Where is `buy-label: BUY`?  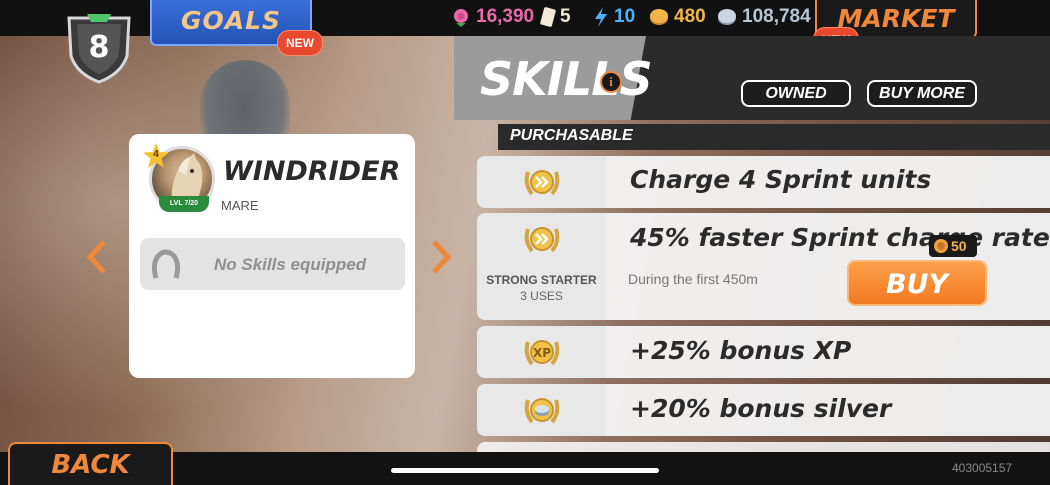
buy-label: BUY is located at coordinates (917, 284).